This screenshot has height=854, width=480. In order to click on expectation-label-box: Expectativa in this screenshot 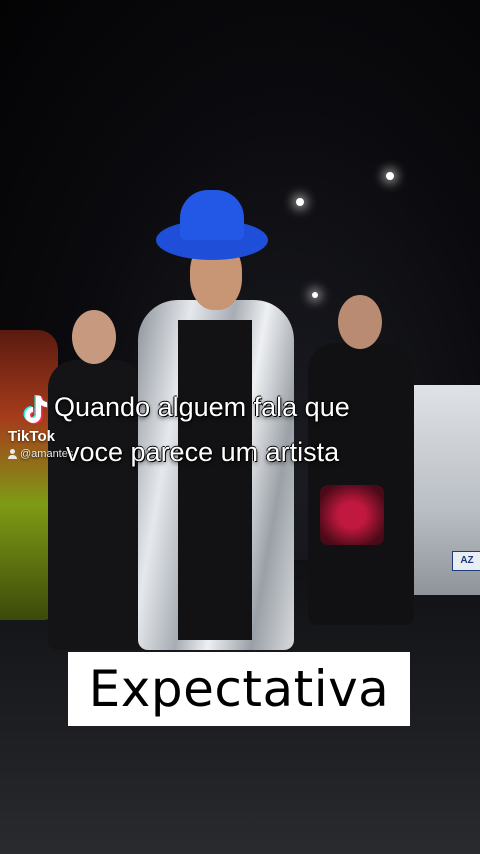, I will do `click(239, 689)`.